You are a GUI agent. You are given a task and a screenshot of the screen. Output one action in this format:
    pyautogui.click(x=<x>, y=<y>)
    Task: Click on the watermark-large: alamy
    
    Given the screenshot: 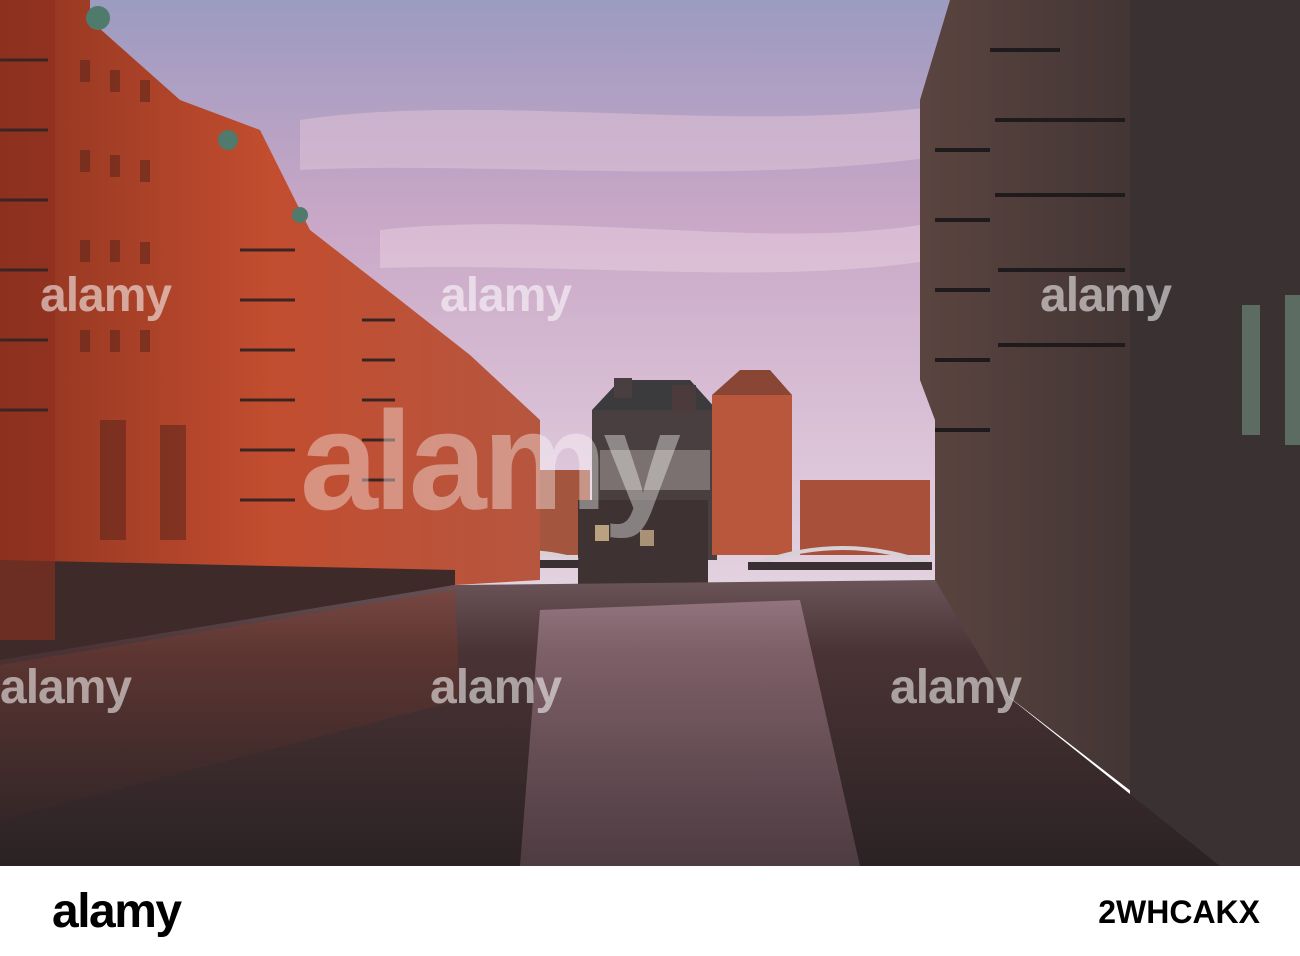 What is the action you would take?
    pyautogui.click(x=490, y=460)
    